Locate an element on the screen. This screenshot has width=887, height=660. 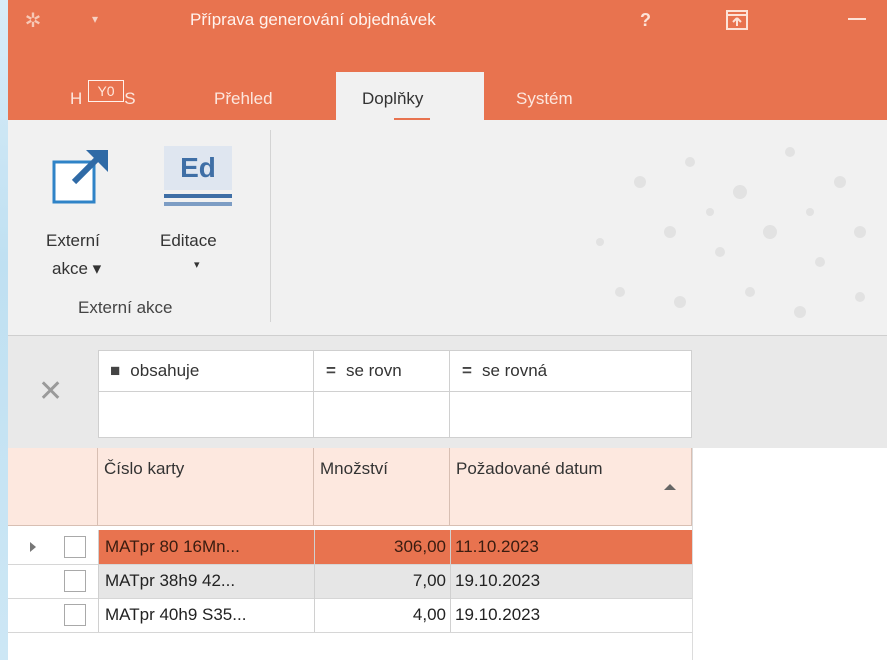
title-bar is located at coordinates (447, 32).